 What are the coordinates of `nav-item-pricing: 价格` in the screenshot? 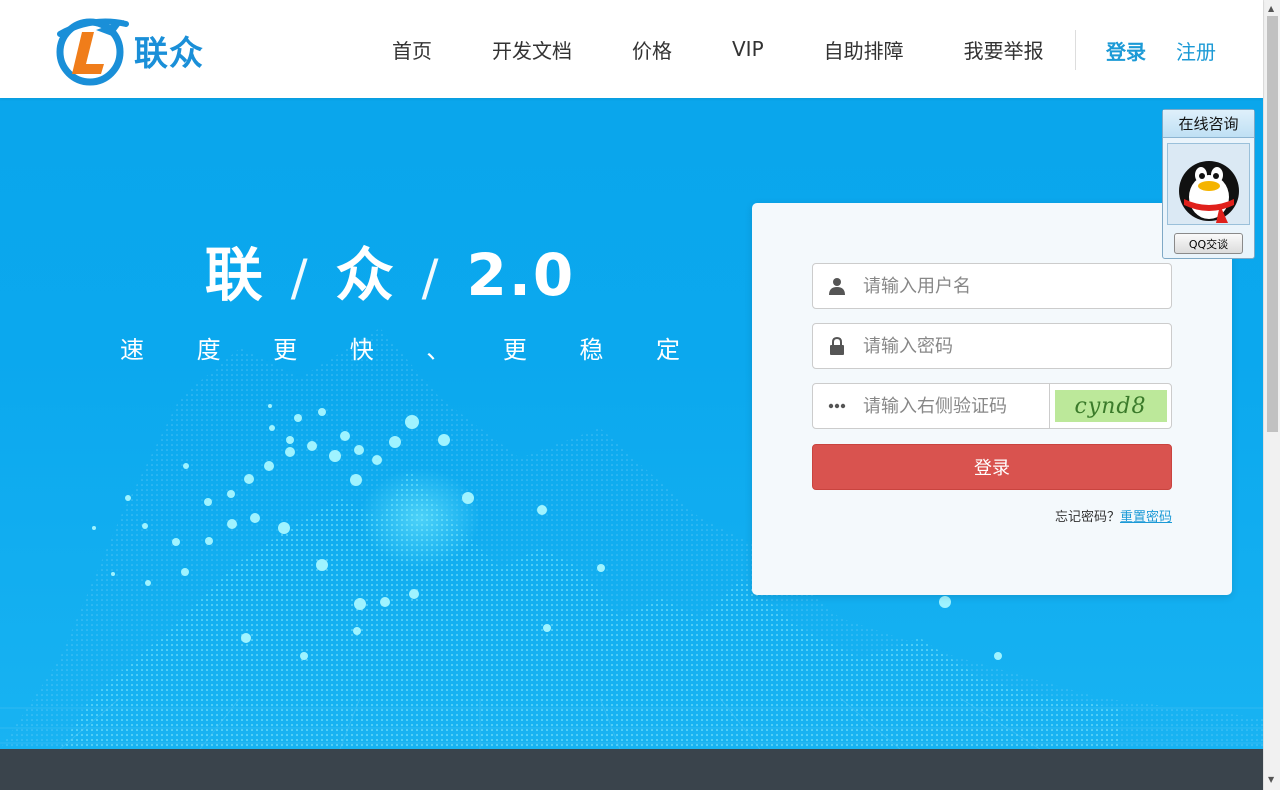 It's located at (652, 49).